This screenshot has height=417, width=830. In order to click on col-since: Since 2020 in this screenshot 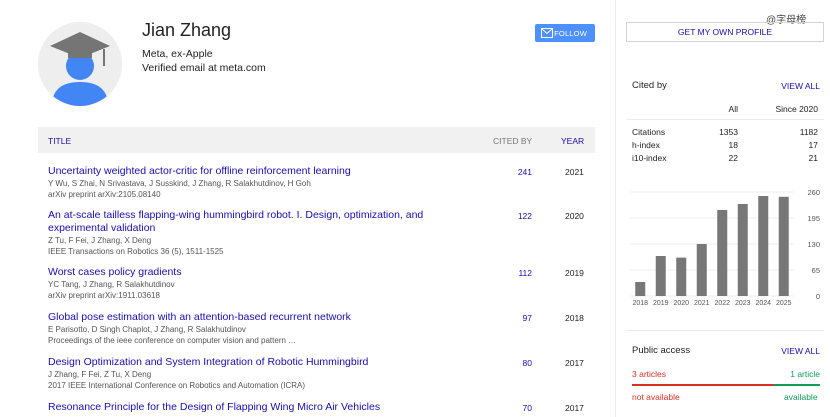, I will do `click(796, 109)`.